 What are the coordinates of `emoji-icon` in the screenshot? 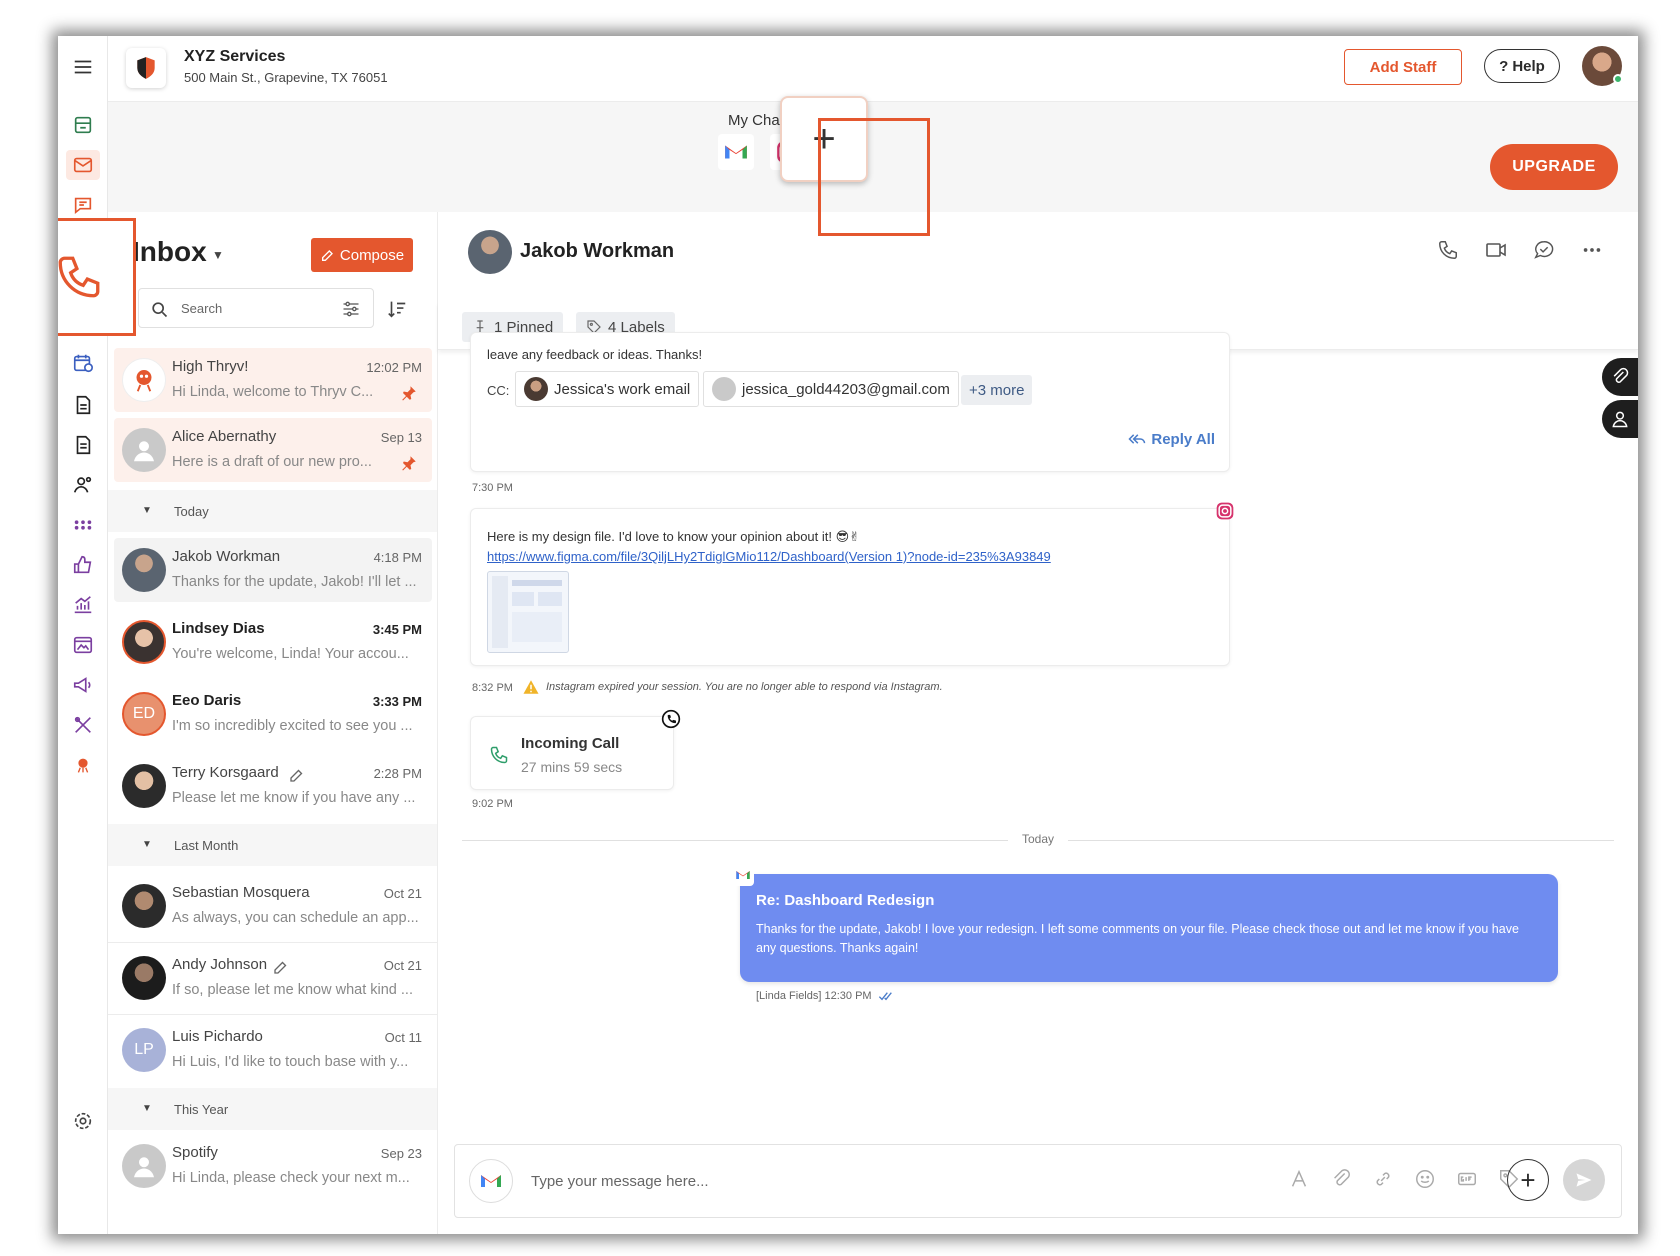 It's located at (1425, 1179).